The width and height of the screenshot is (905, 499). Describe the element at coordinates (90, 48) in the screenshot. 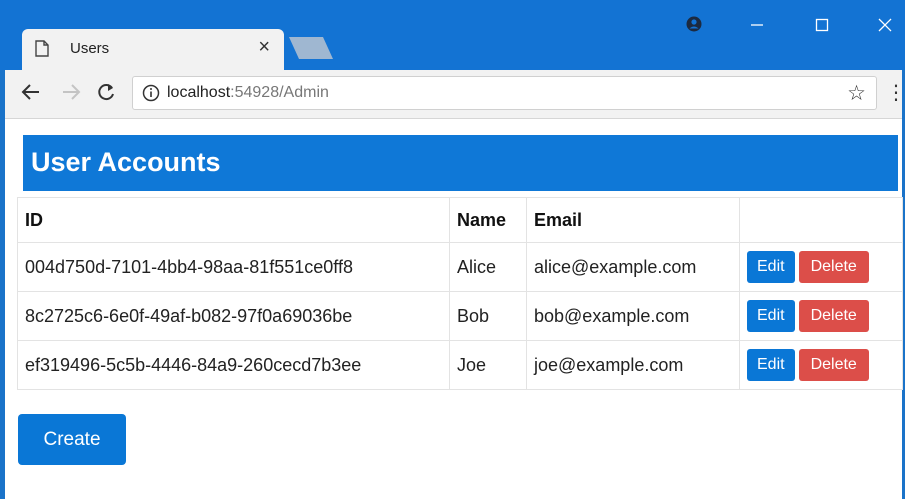

I see `tab-title: Users` at that location.